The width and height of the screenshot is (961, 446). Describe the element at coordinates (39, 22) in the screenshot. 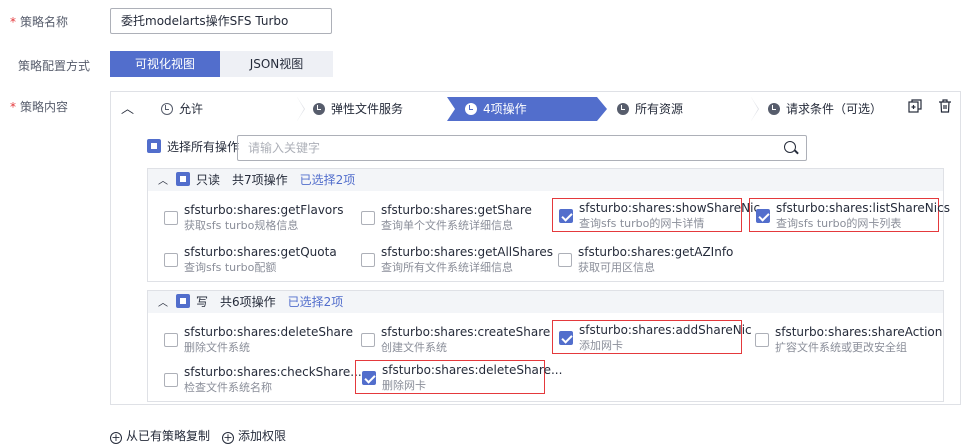

I see `policy-name-label: * 策略名称` at that location.